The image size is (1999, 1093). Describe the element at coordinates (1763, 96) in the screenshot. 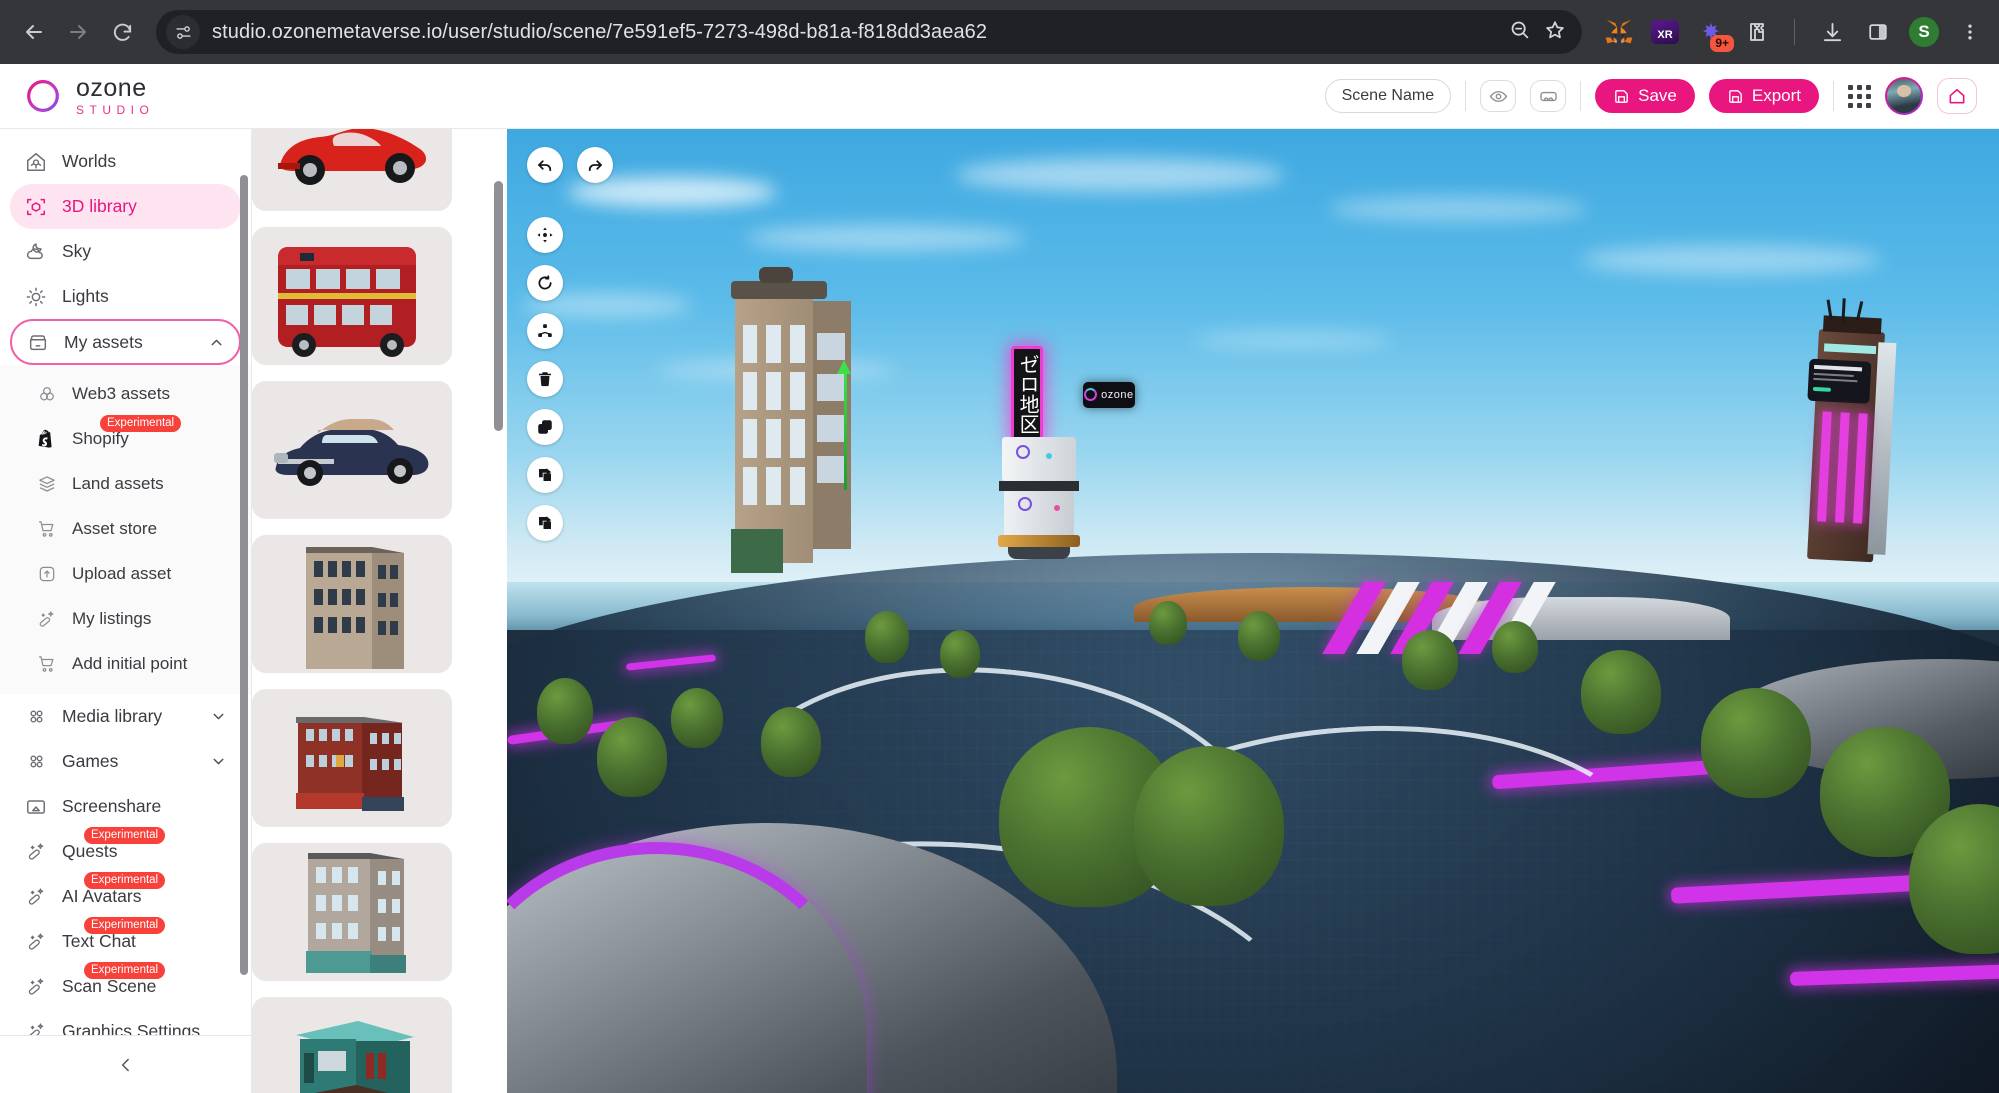

I see `export-button: Export` at that location.